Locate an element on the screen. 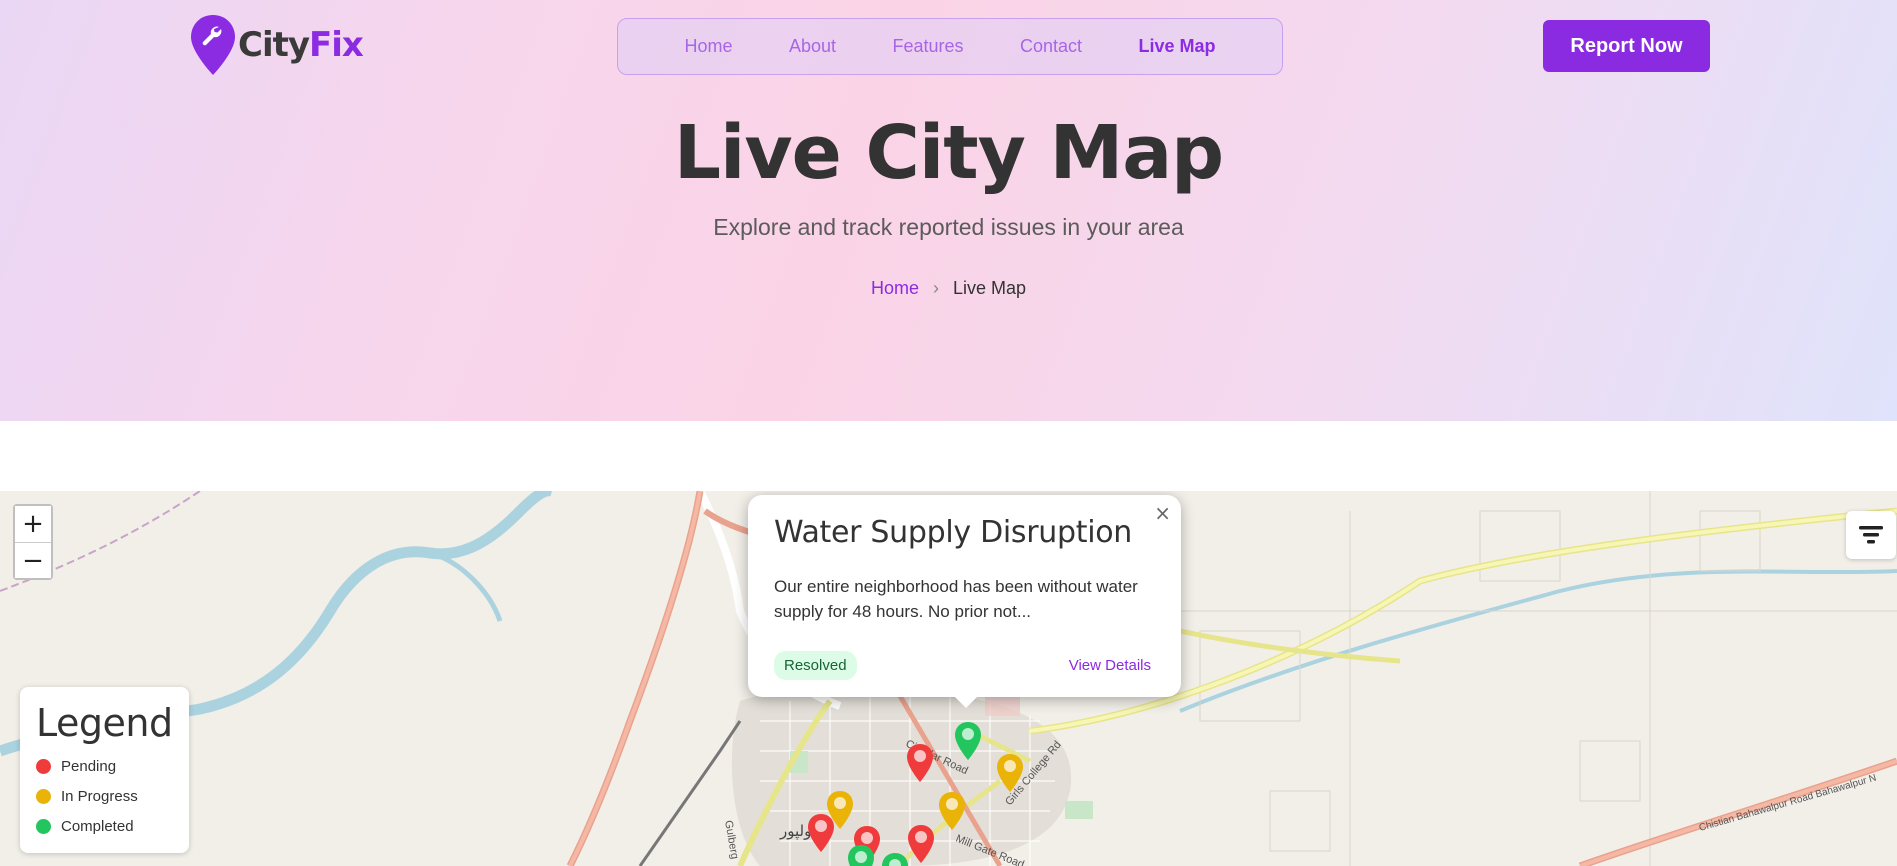 This screenshot has height=866, width=1897. completed-dot-icon is located at coordinates (43, 826).